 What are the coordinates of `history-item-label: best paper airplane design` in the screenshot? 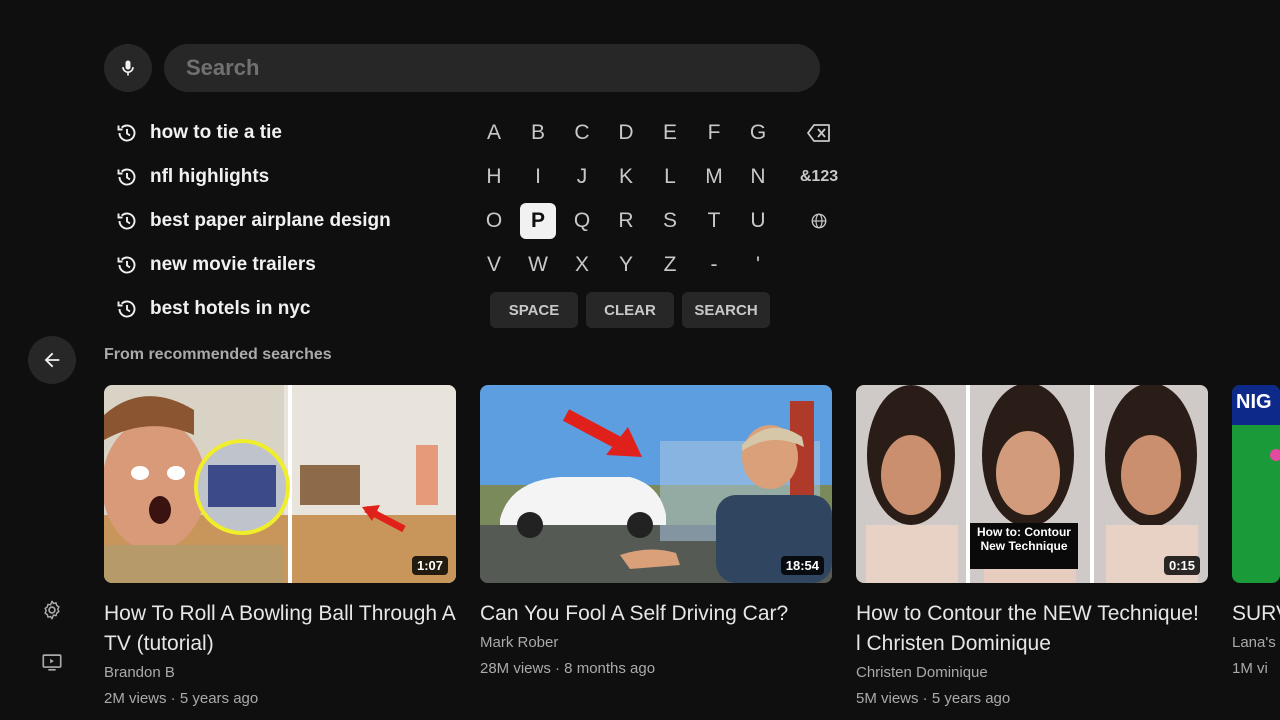 It's located at (270, 220).